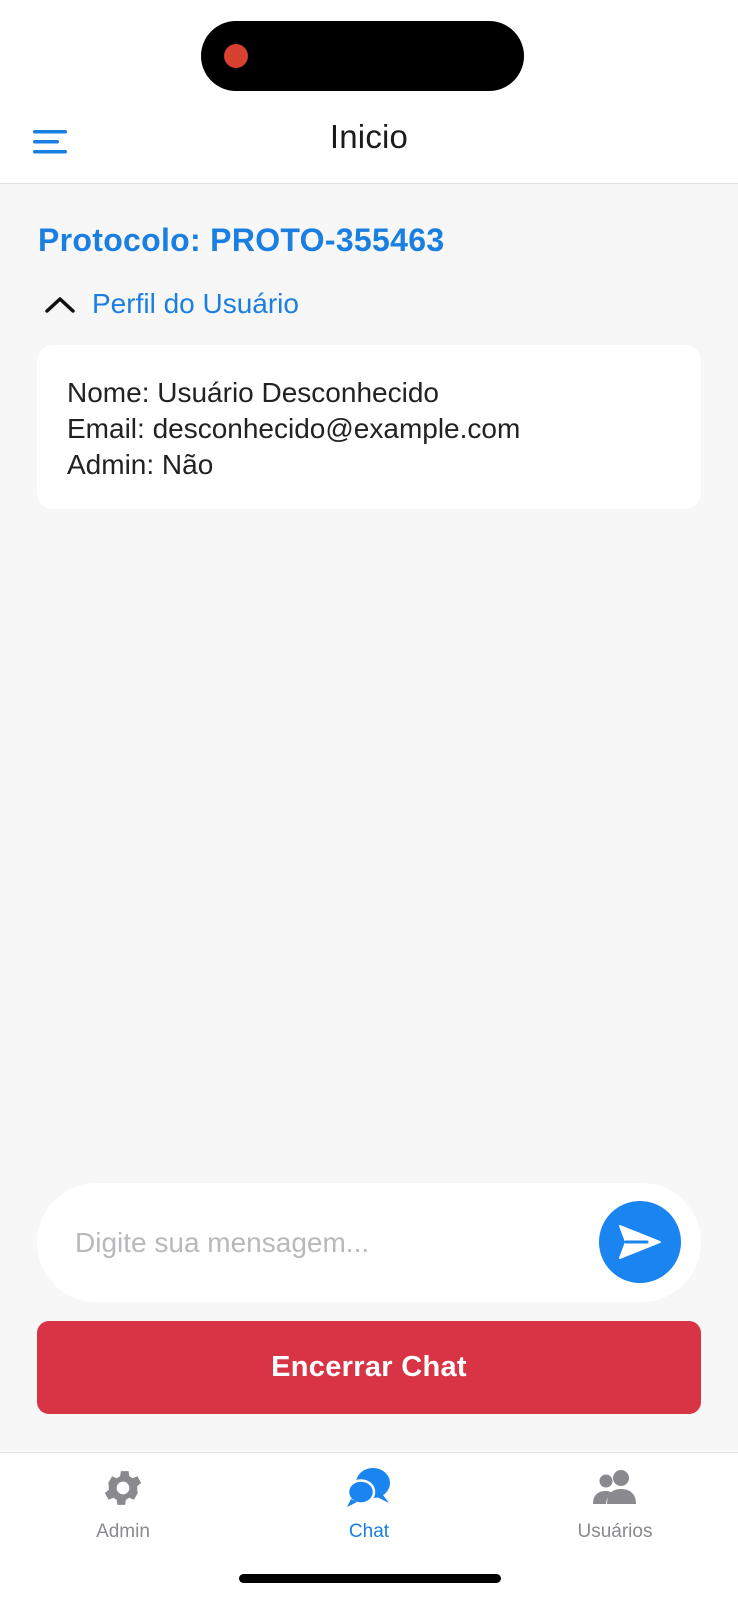  Describe the element at coordinates (369, 1367) in the screenshot. I see `end-chat-button: Encerrar Chat` at that location.